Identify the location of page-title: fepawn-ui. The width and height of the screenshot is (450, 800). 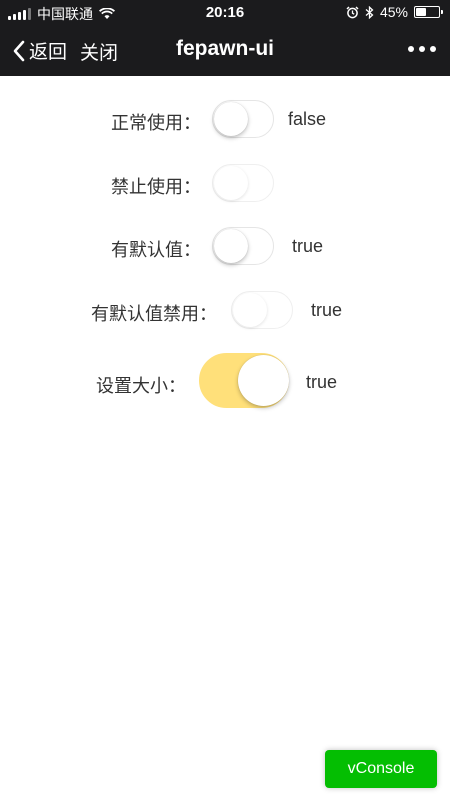
(225, 48).